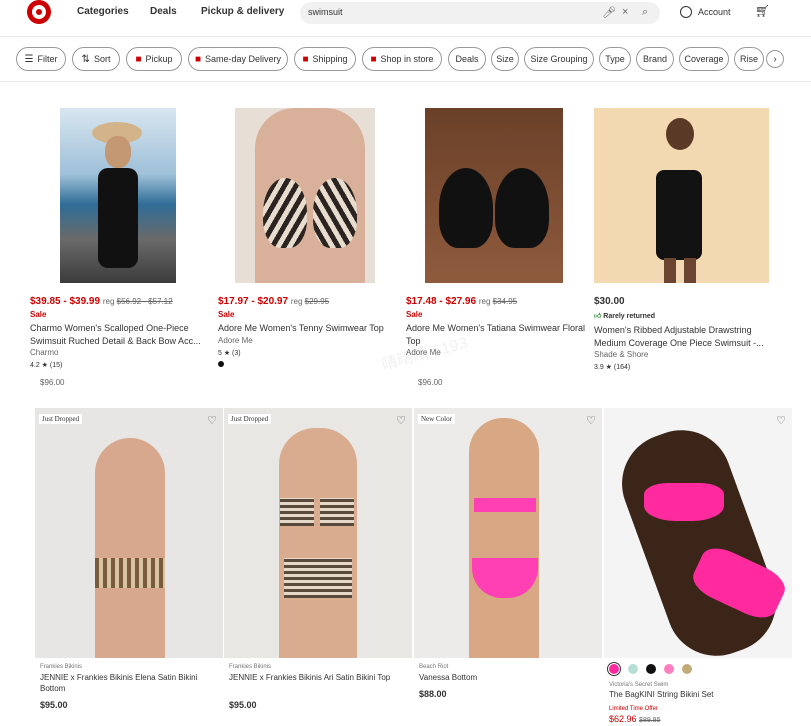 This screenshot has height=726, width=811. What do you see at coordinates (762, 11) in the screenshot?
I see `cart-icon: 🛒︎` at bounding box center [762, 11].